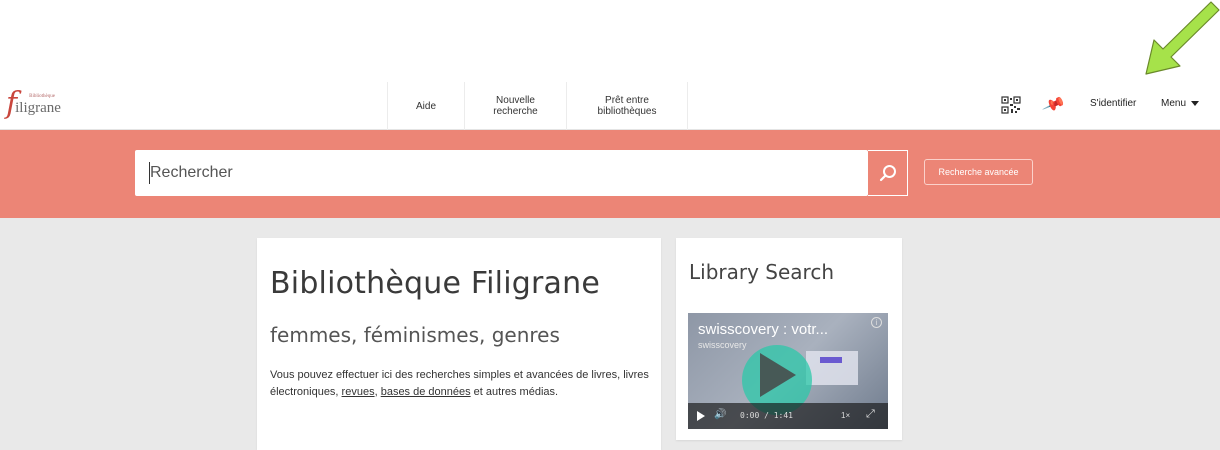 The width and height of the screenshot is (1220, 450). What do you see at coordinates (701, 416) in the screenshot?
I see `play-icon` at bounding box center [701, 416].